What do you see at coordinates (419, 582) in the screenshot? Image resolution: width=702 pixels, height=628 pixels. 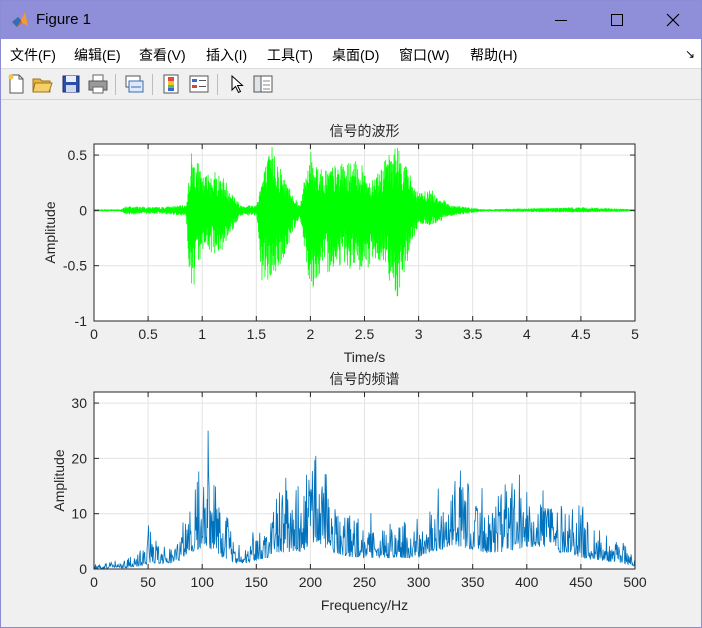 I see `x-tick-label: 300` at bounding box center [419, 582].